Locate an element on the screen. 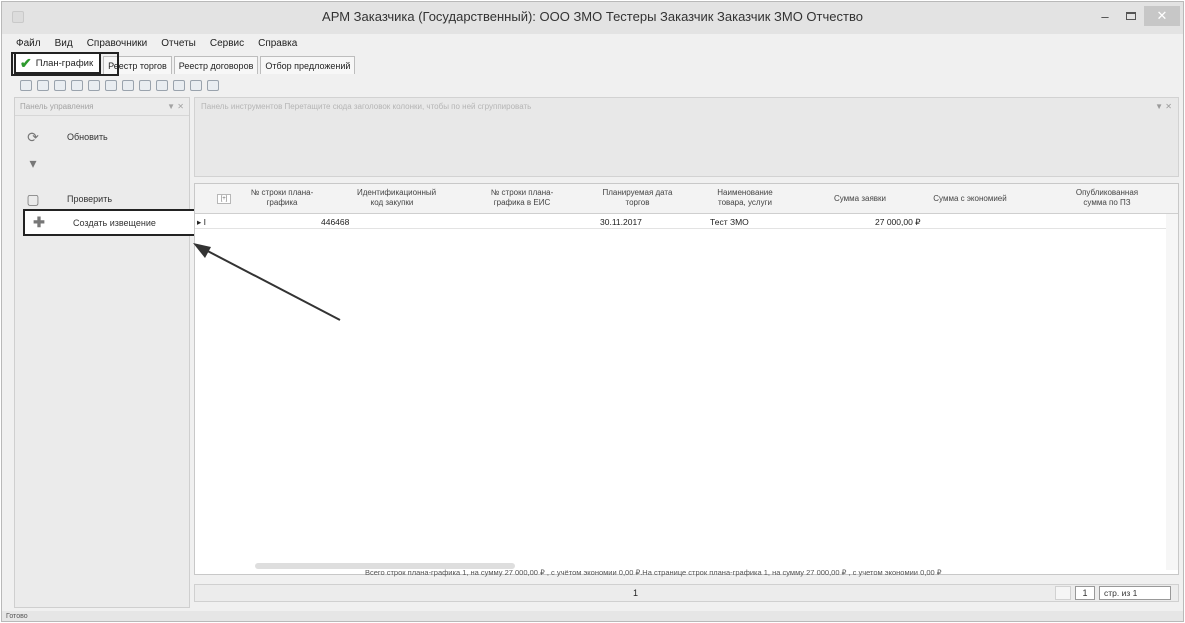 This screenshot has height=623, width=1185. column-header: Сумма заявки is located at coordinates (860, 199).